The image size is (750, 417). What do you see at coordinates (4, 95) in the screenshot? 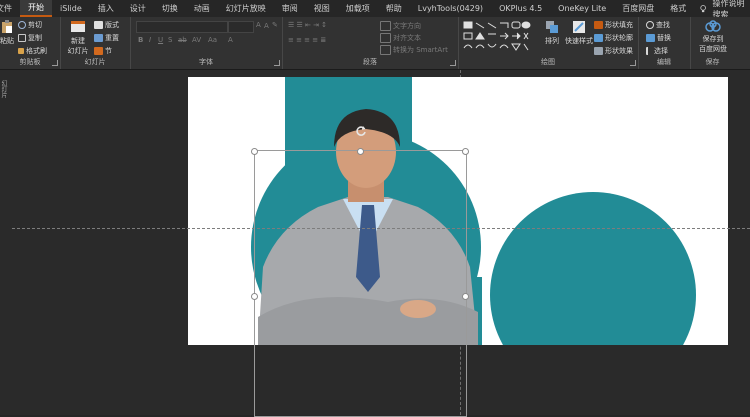
I see `thumbnail-pane-toggle: 幻灯片` at bounding box center [4, 95].